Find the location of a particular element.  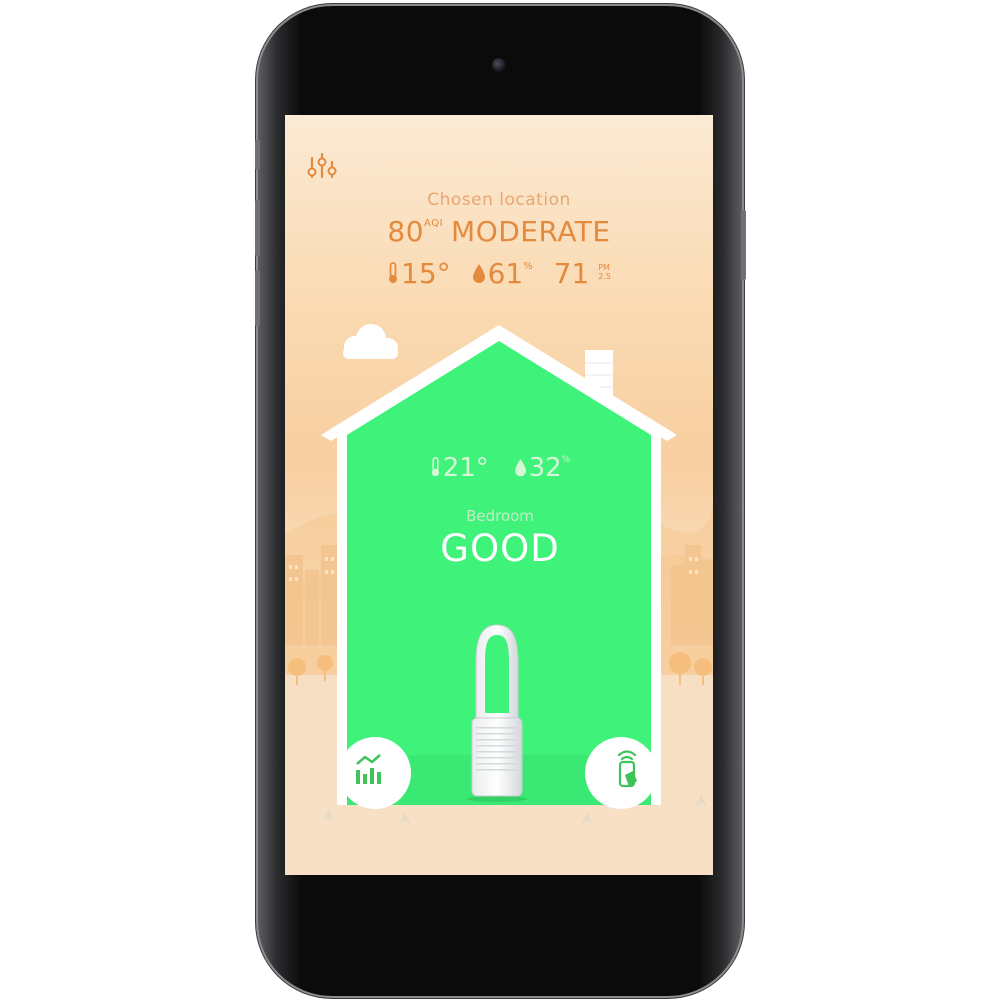

air-purifier-device is located at coordinates (497, 713).